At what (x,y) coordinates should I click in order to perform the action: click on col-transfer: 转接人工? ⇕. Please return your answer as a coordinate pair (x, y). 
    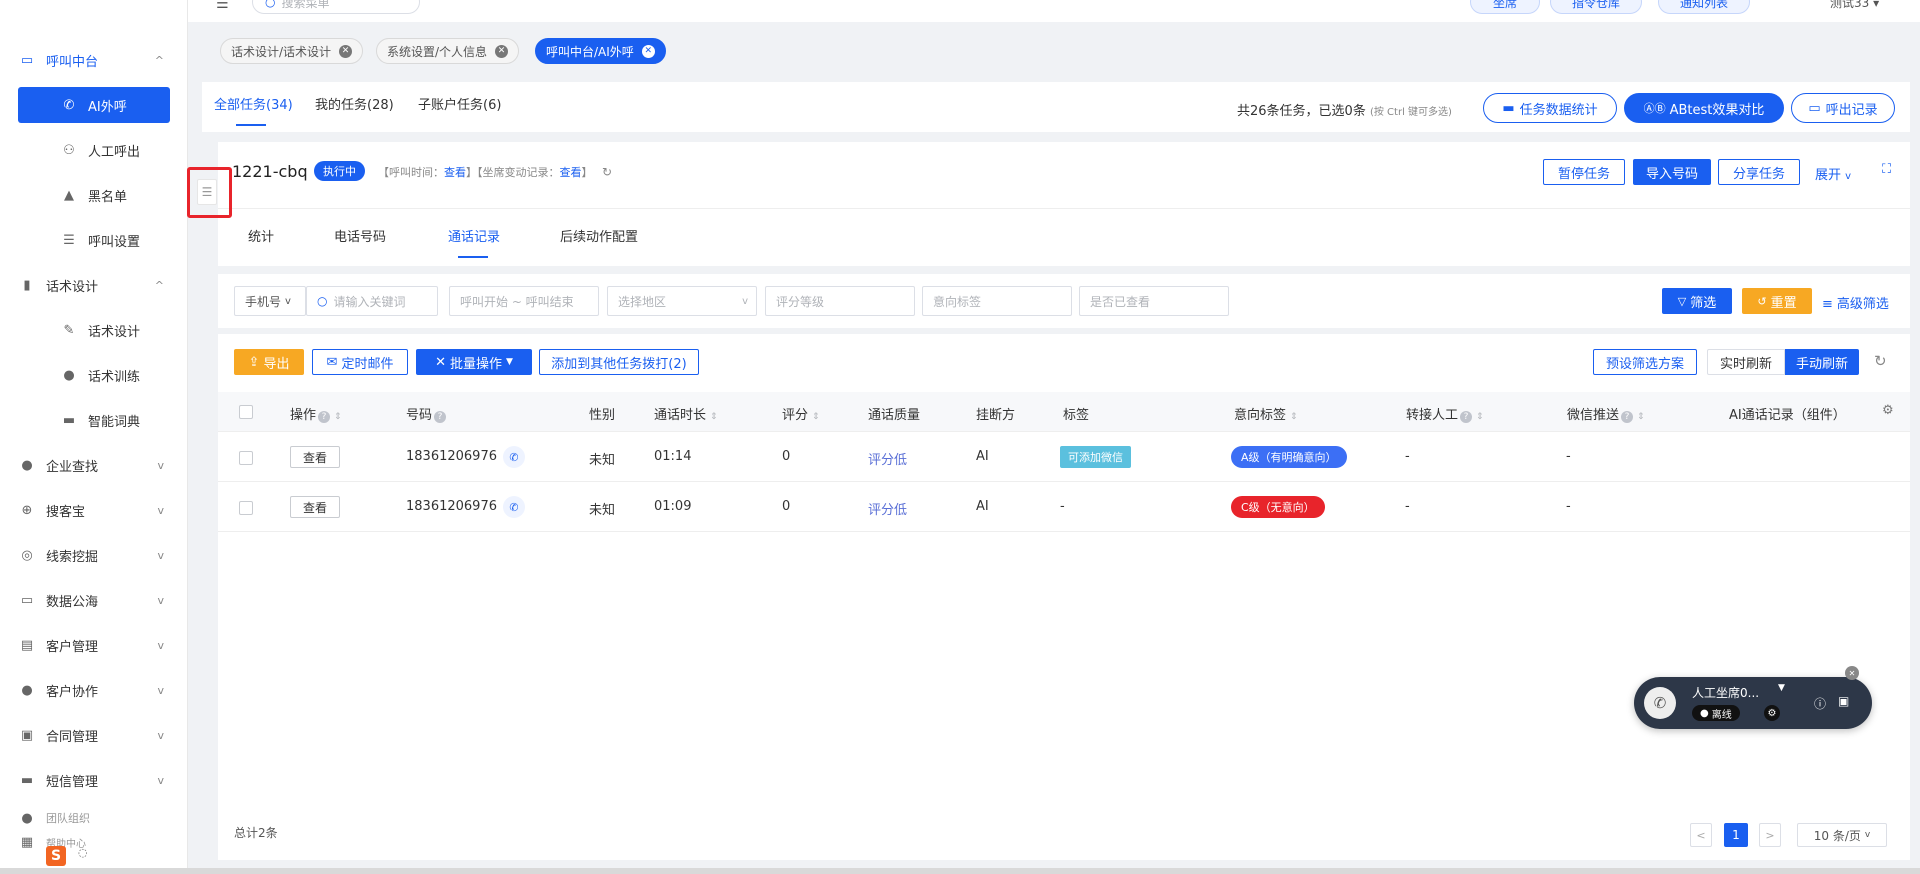
    Looking at the image, I should click on (1445, 413).